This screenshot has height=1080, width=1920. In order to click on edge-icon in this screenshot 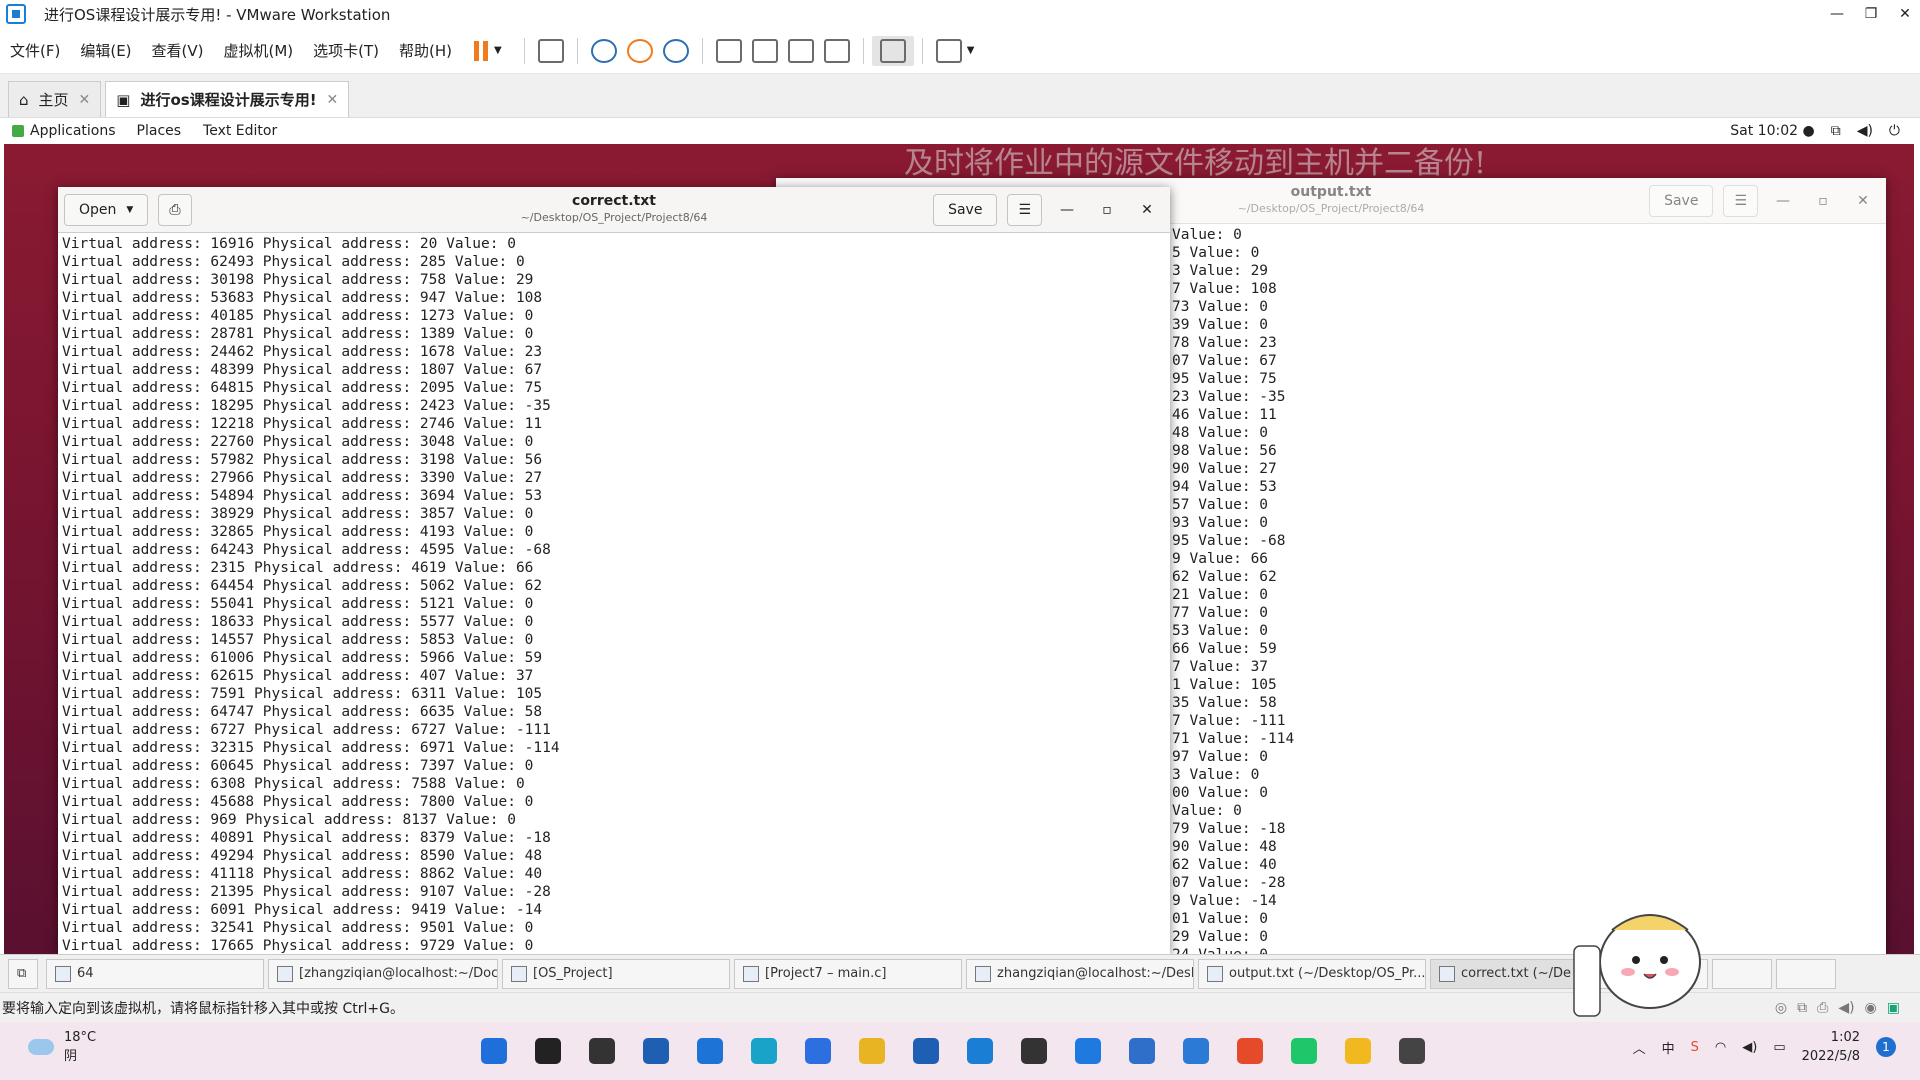, I will do `click(764, 1051)`.